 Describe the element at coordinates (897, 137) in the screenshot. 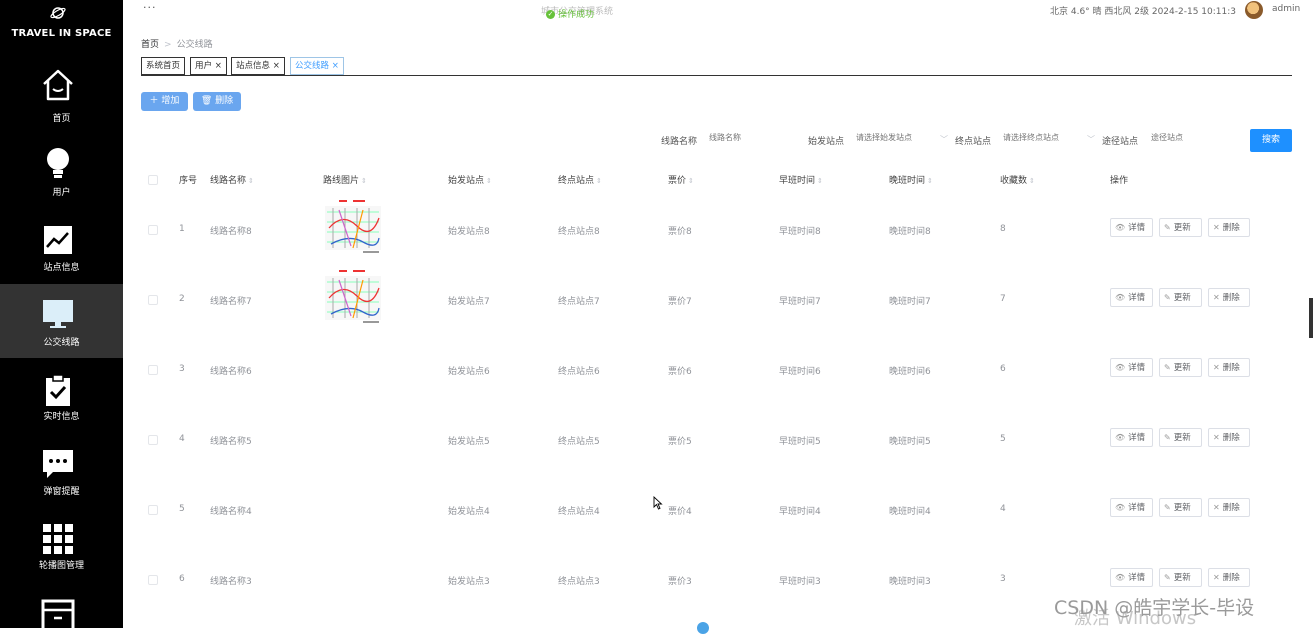

I see `start-station-select` at that location.